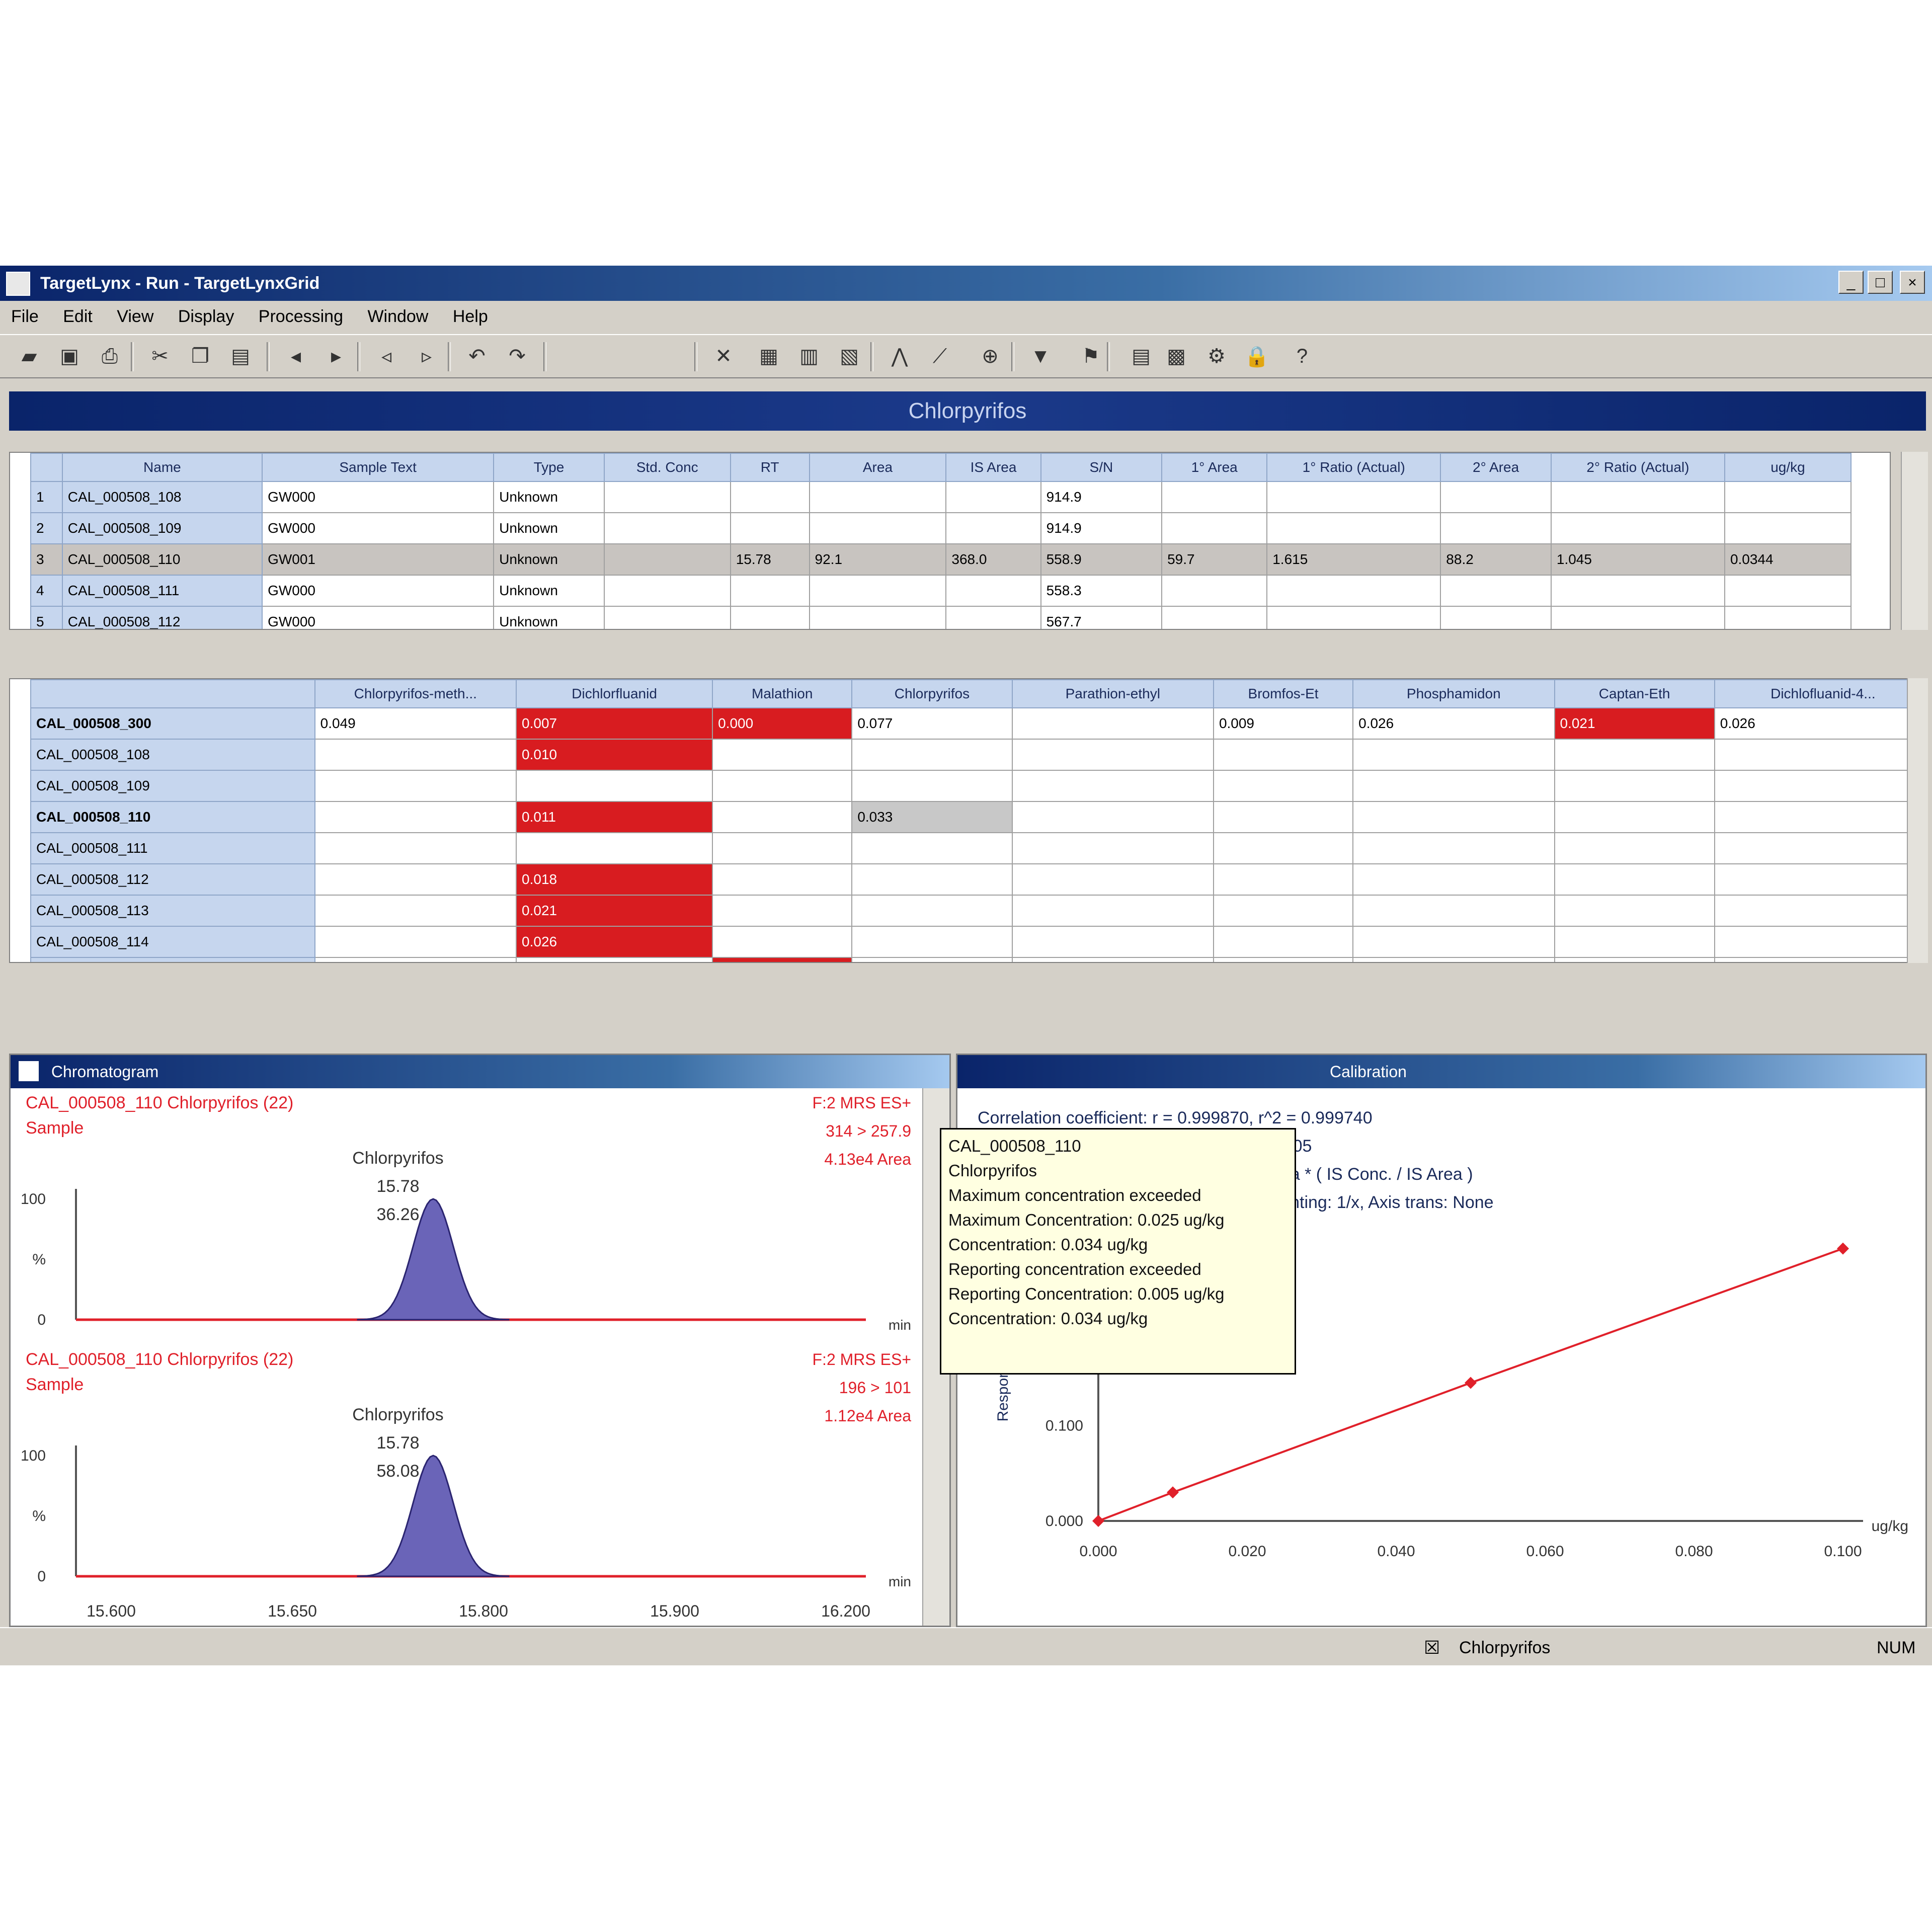 This screenshot has width=1932, height=1932. What do you see at coordinates (172, 786) in the screenshot?
I see `row-header-cell: CAL_000508_109` at bounding box center [172, 786].